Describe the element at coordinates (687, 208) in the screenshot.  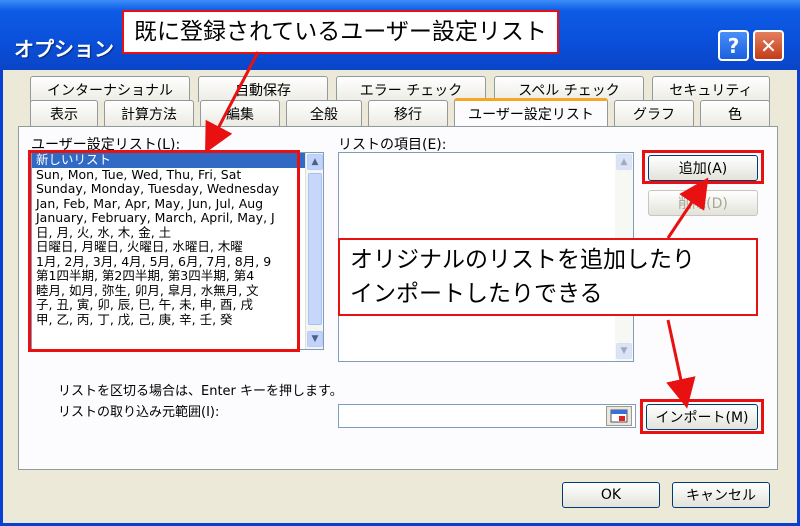
I see `arrow-to-add-button` at that location.